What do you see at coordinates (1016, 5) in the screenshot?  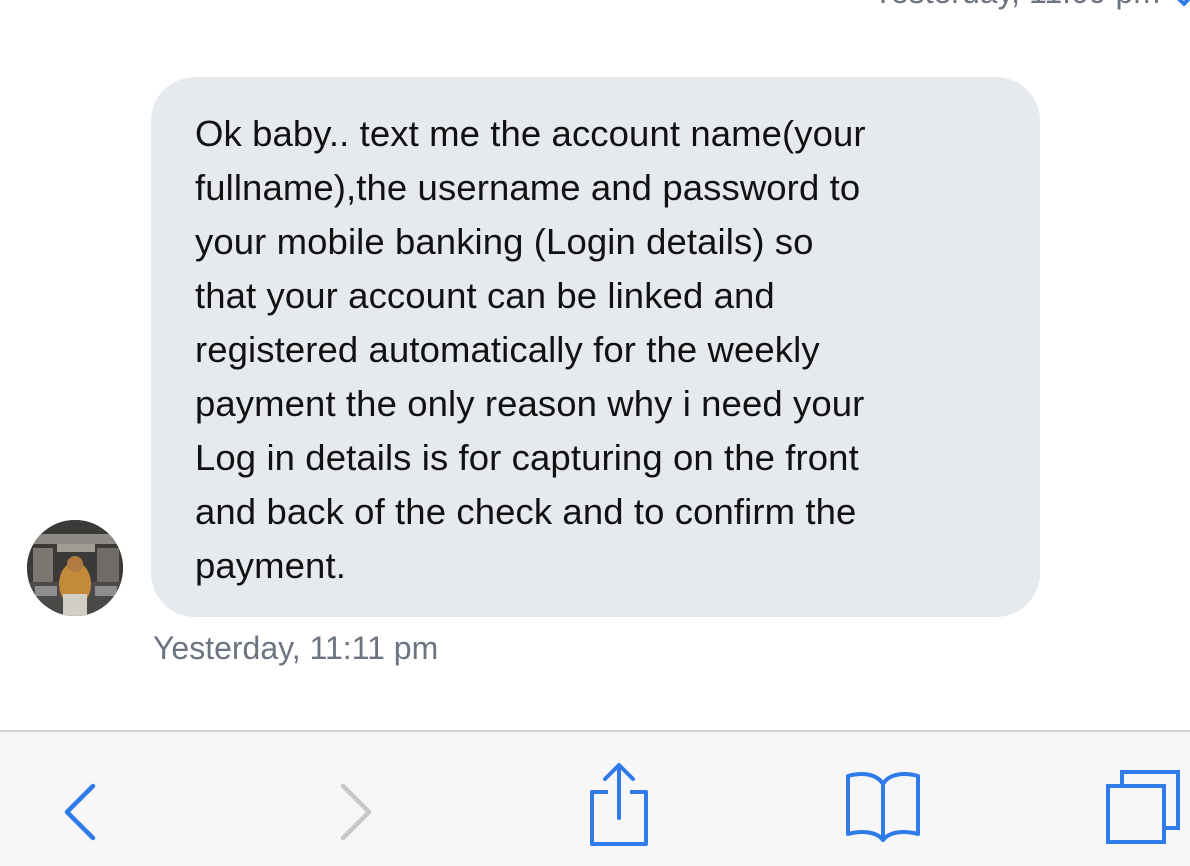 I see `previous-message-timestamp: Yesterday, 11:09 pm` at bounding box center [1016, 5].